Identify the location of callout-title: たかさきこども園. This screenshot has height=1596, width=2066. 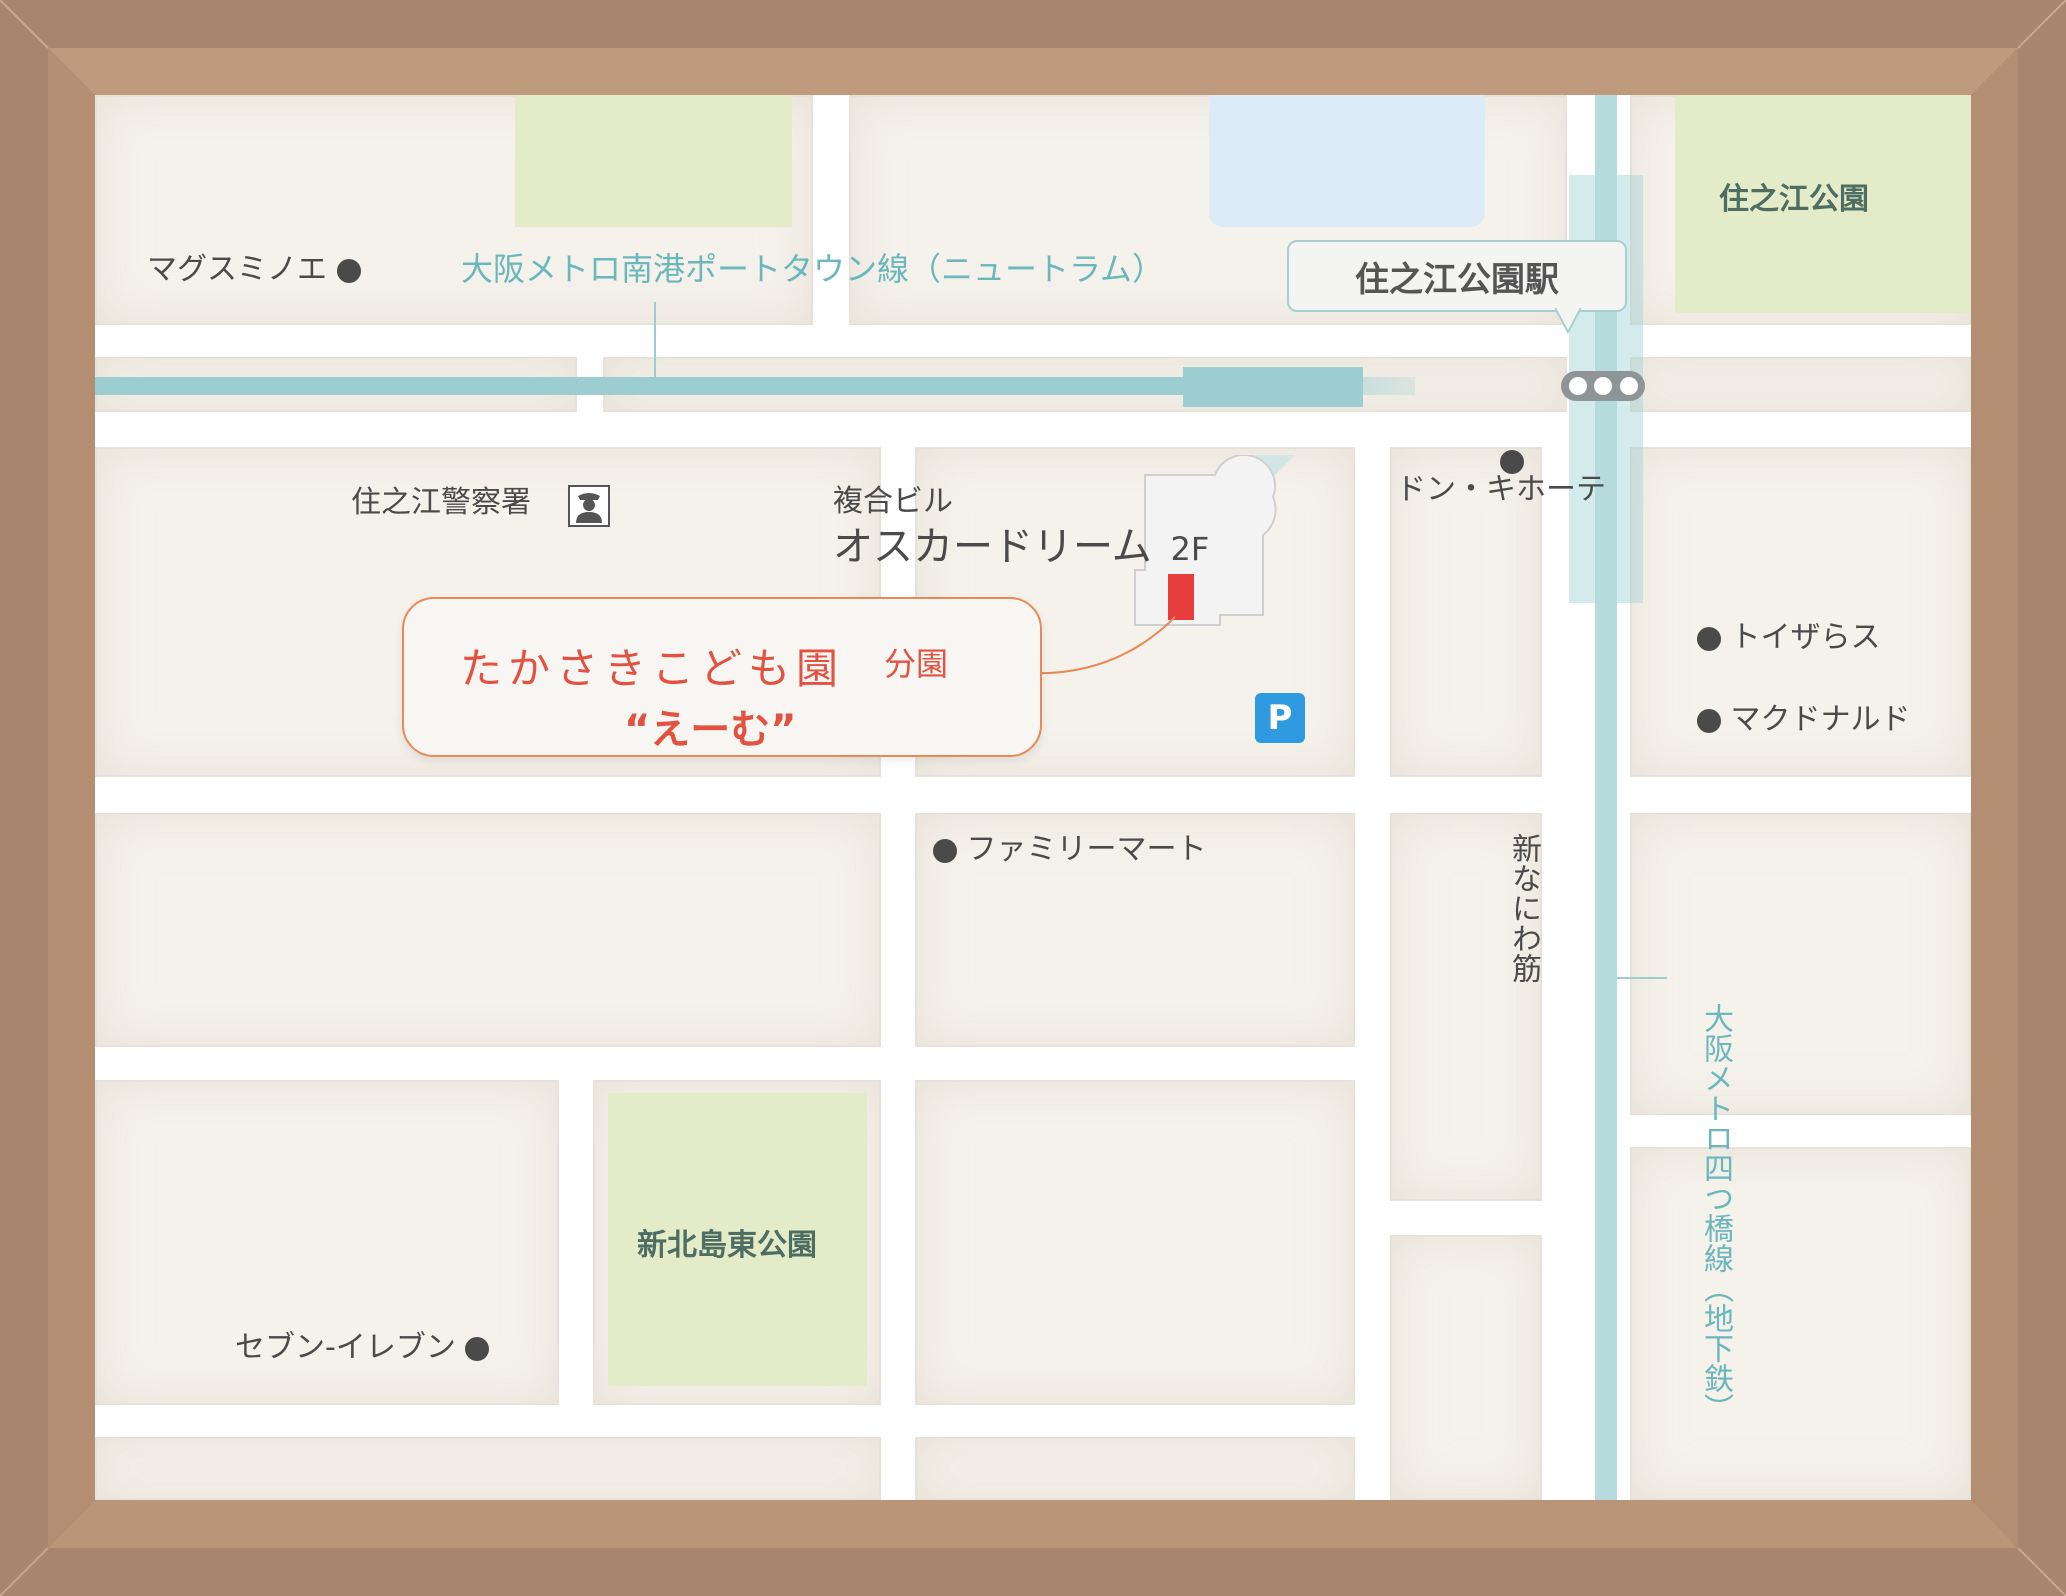
(652, 668).